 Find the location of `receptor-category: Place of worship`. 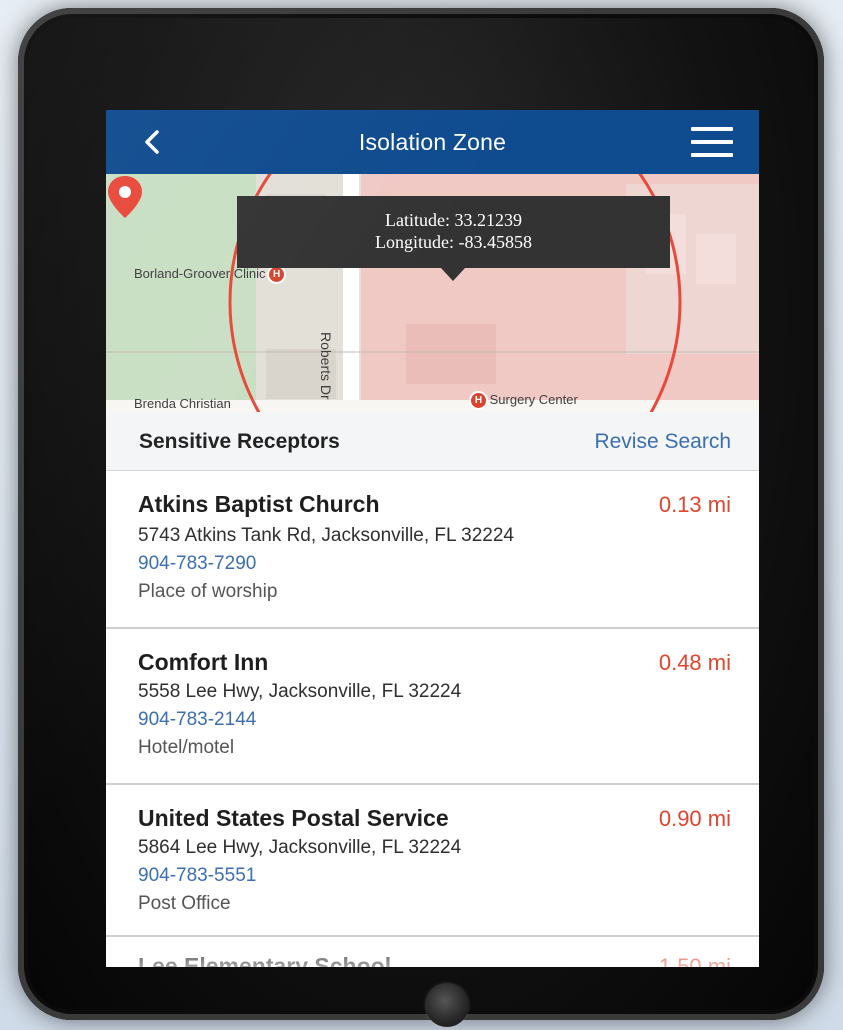

receptor-category: Place of worship is located at coordinates (208, 591).